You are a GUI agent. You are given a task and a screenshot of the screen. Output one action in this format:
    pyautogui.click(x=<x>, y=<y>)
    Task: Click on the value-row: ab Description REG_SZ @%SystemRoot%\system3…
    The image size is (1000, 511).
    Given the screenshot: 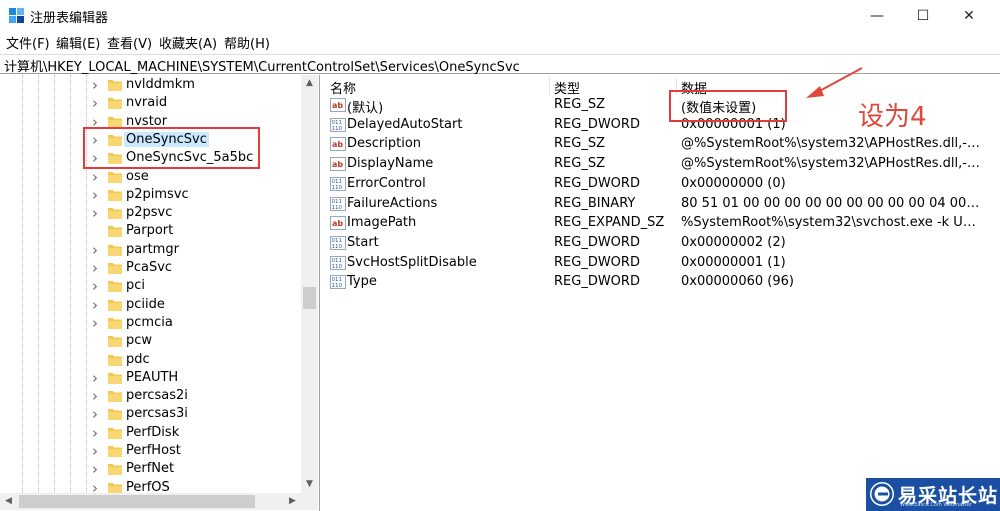 What is the action you would take?
    pyautogui.click(x=662, y=144)
    